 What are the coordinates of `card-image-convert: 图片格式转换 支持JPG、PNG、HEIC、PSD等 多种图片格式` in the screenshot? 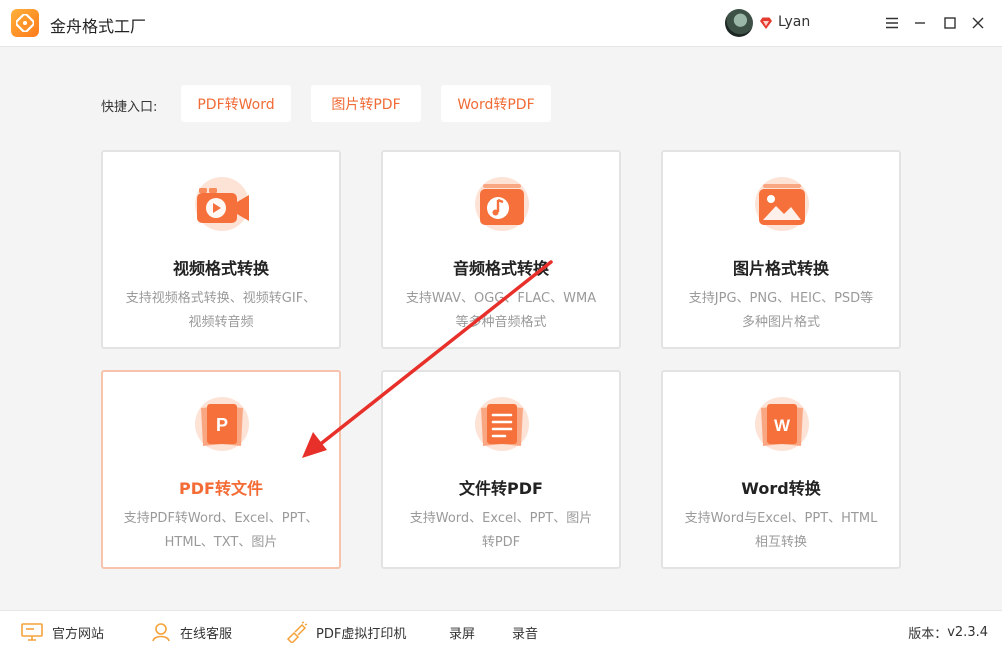 It's located at (781, 249).